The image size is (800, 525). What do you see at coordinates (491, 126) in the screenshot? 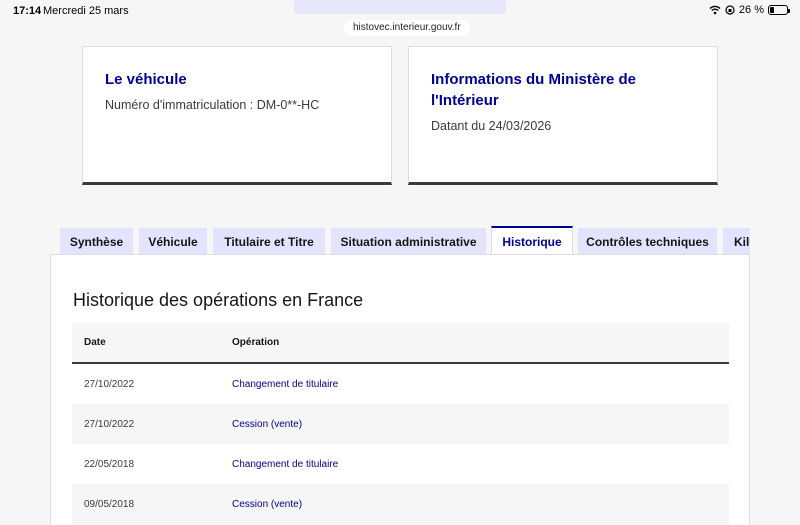
I see `ministry-date: Datant du 24/03/2026` at bounding box center [491, 126].